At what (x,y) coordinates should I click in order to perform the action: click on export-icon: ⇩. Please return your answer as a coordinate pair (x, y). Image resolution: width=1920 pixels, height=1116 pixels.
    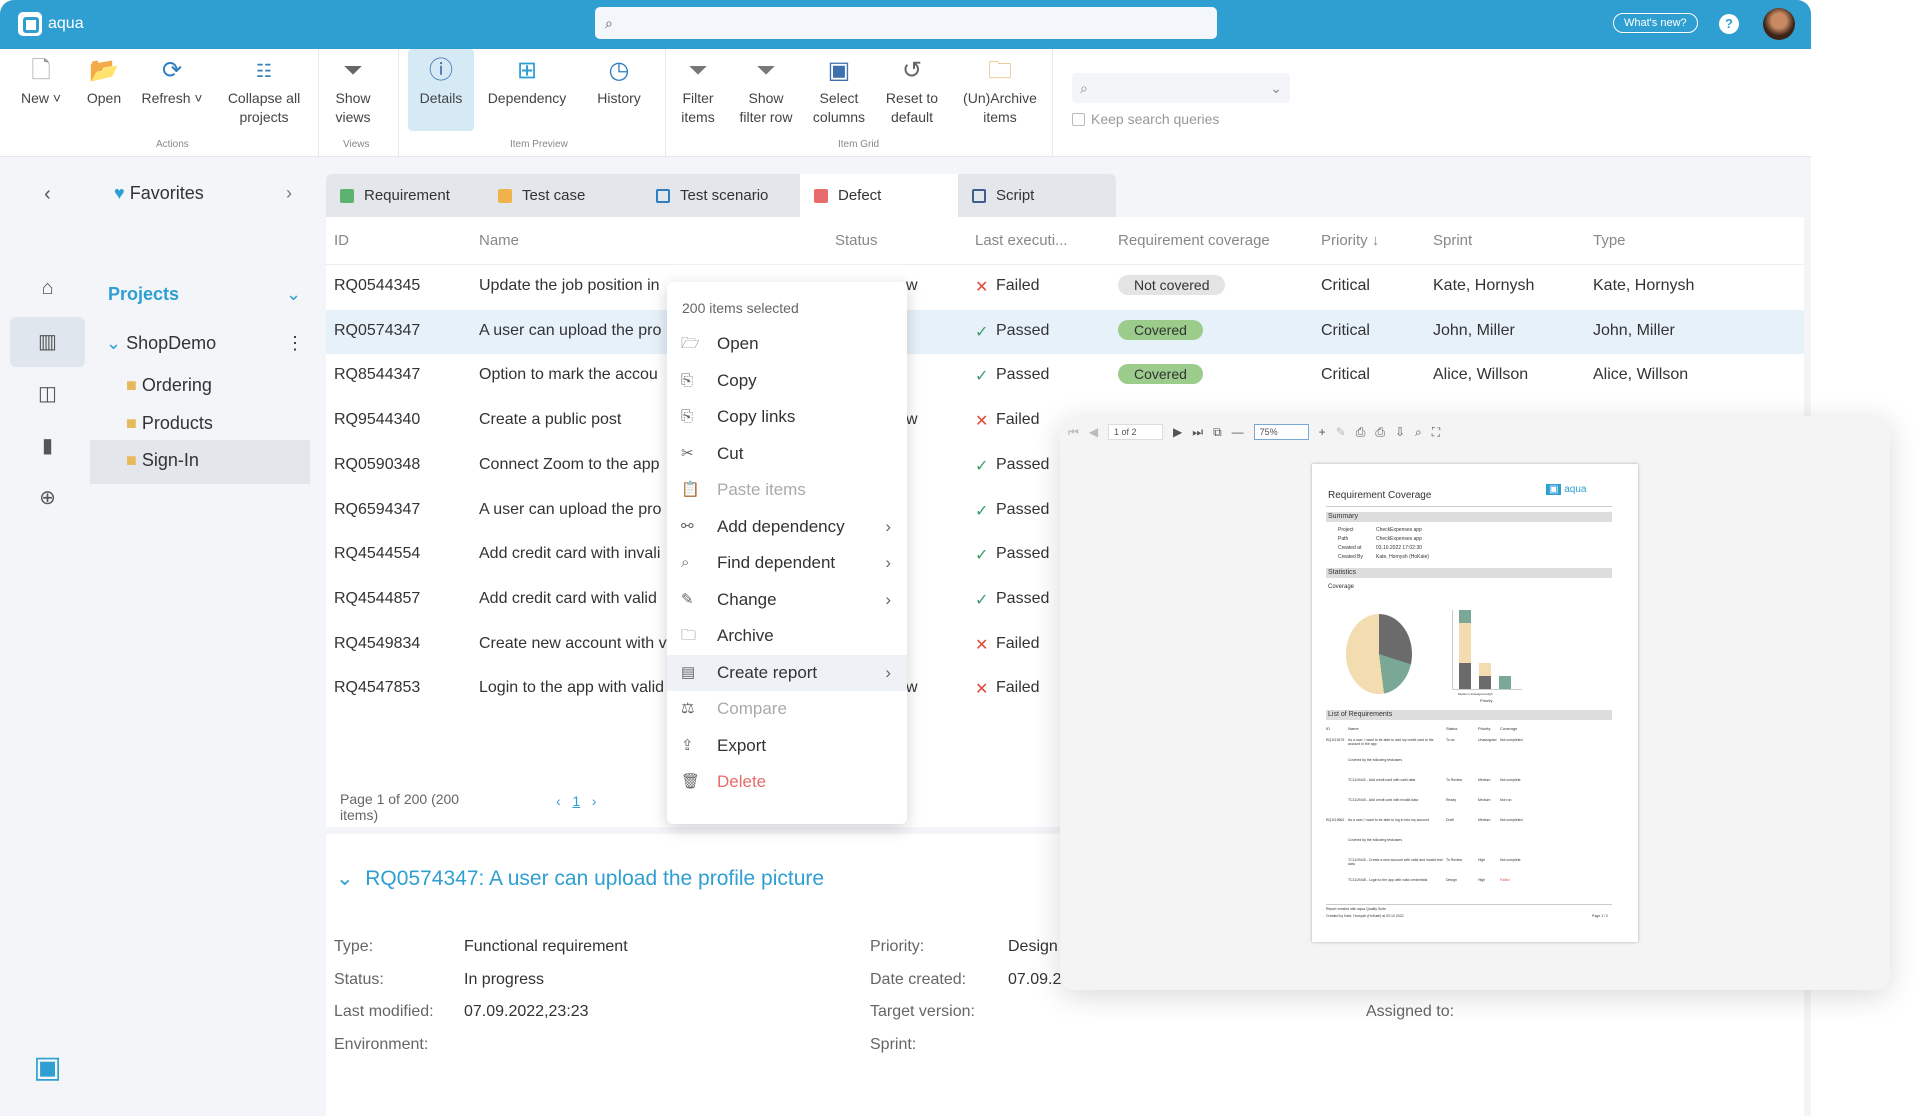
    Looking at the image, I should click on (1400, 432).